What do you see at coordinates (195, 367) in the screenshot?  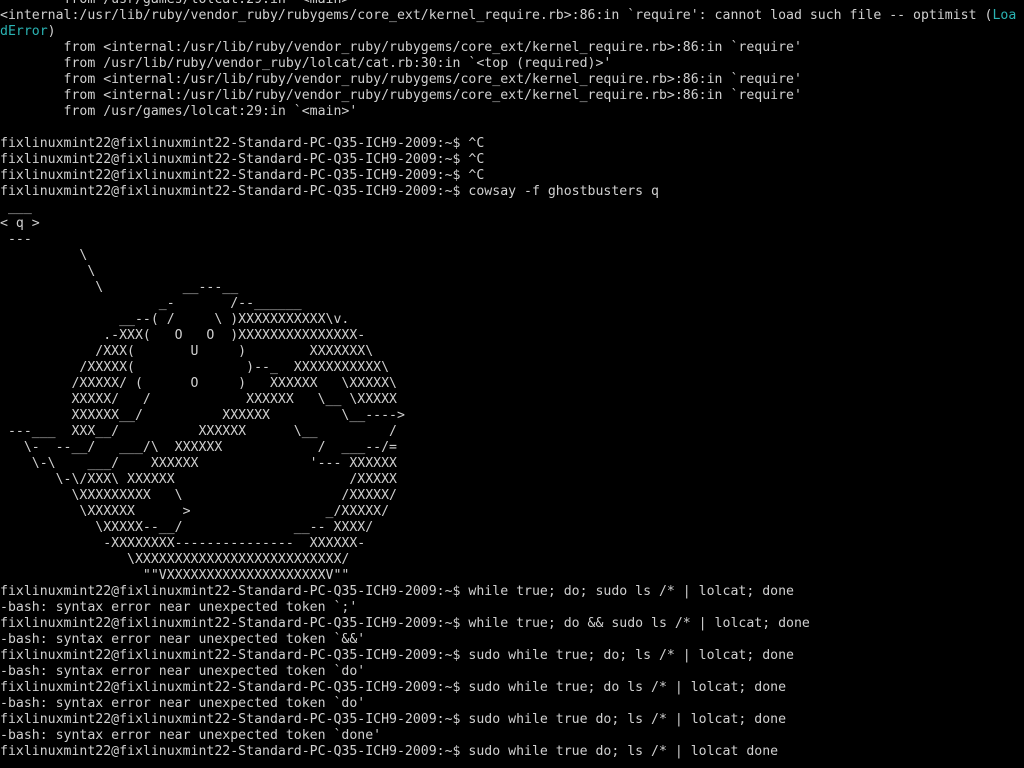 I see `terminal-line: /XXXXX( )--_ XXXXXXXXXXX\` at bounding box center [195, 367].